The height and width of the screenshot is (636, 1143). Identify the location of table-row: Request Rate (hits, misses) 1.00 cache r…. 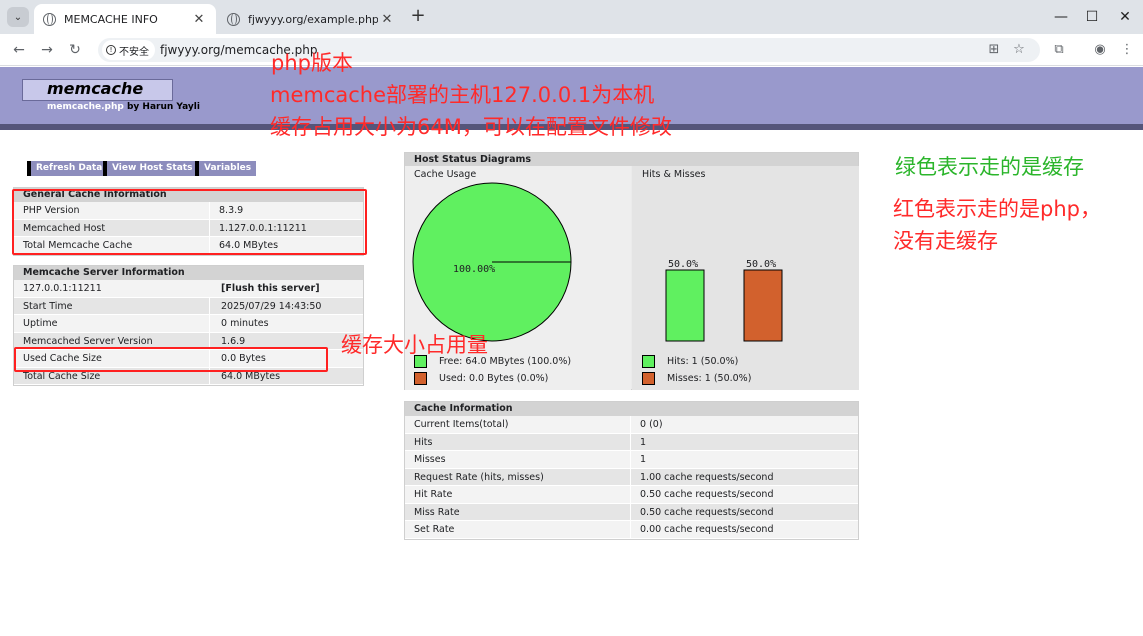
(631, 477).